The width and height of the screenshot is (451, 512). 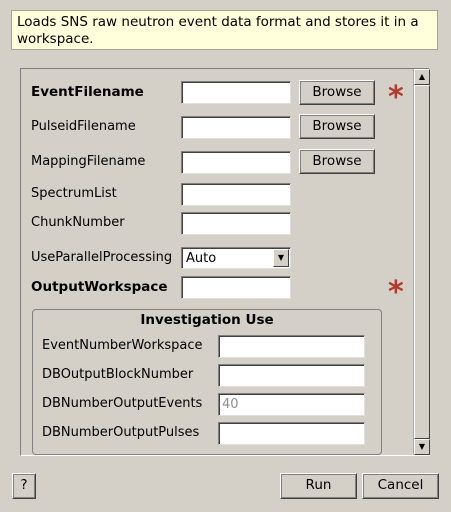 I want to click on db-number-output-pulses-label: DBNumberOutputPulses, so click(x=121, y=432).